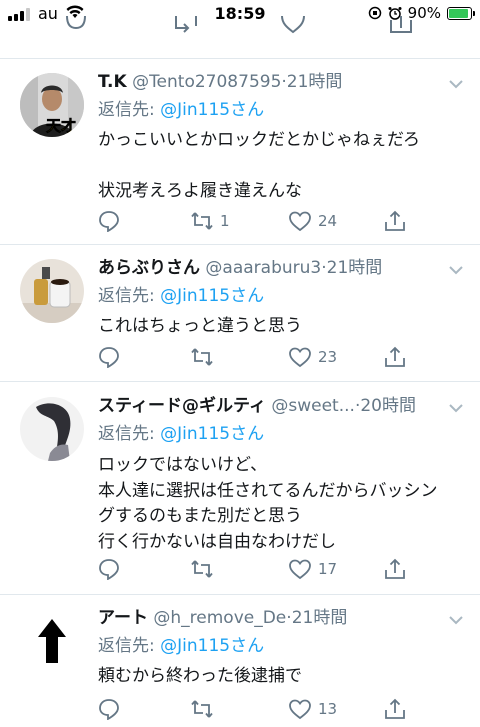 Image resolution: width=480 pixels, height=727 pixels. I want to click on tweet-header: あらぶりさん @aaaraburu3·21時間, so click(269, 268).